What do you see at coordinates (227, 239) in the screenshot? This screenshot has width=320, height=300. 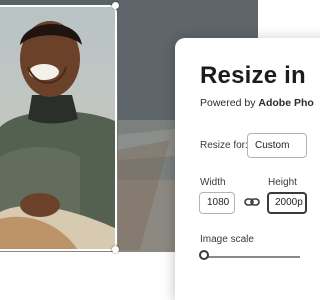 I see `image-scale-label: Image scale` at bounding box center [227, 239].